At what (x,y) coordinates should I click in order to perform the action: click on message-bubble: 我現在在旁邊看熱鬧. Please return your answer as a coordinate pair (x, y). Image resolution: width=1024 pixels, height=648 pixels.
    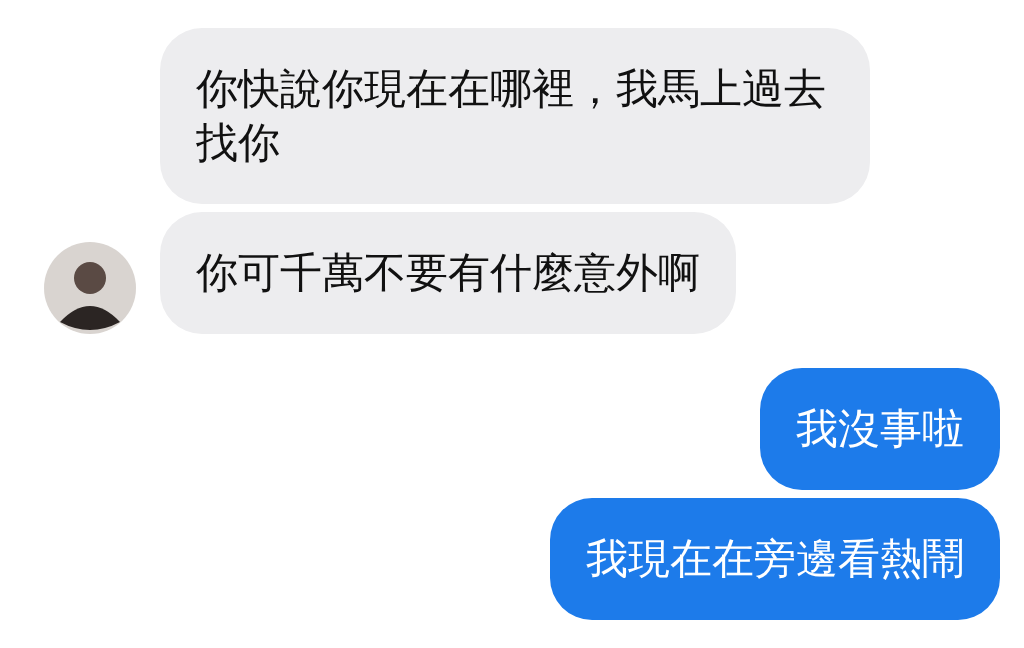
    Looking at the image, I should click on (775, 559).